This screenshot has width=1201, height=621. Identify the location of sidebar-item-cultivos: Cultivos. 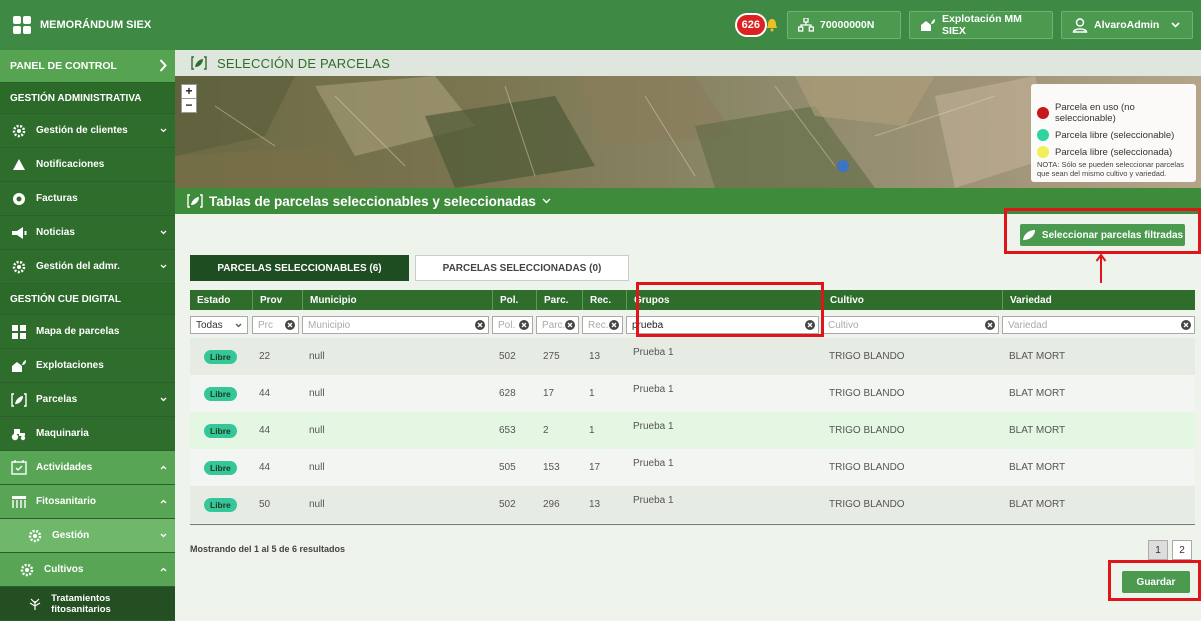
(87, 570).